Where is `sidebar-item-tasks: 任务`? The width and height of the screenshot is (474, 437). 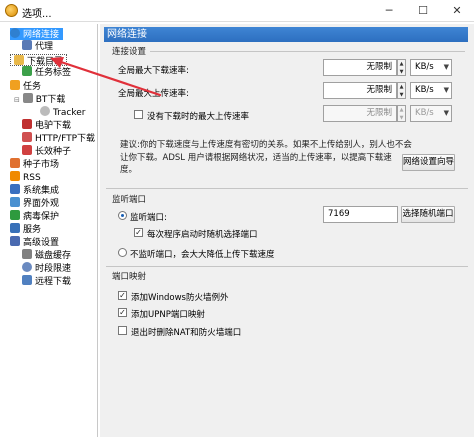
sidebar-item-tasks: 任务 is located at coordinates (25, 86).